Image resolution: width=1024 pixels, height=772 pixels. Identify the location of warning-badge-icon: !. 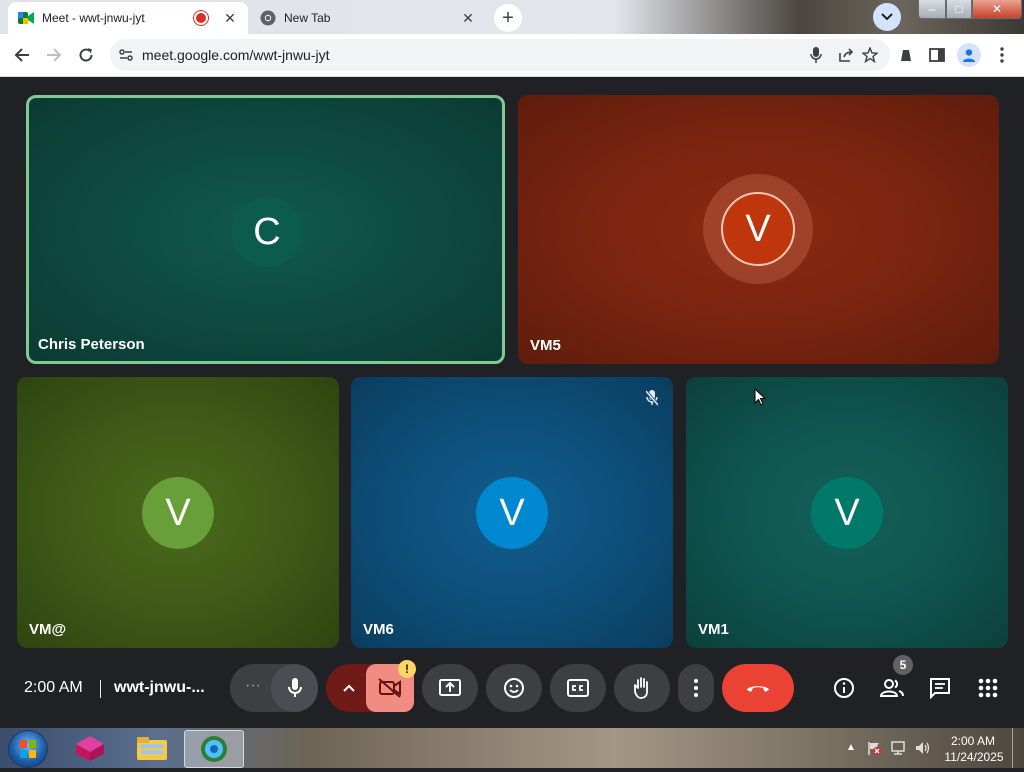
(407, 669).